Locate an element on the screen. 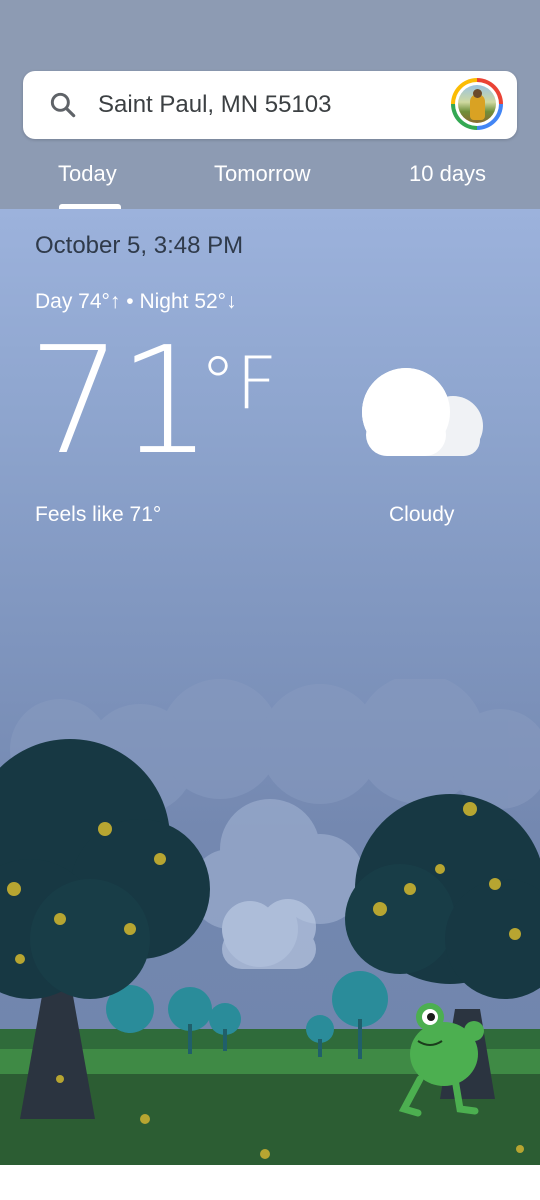  current-temperature: 71 is located at coordinates (120, 401).